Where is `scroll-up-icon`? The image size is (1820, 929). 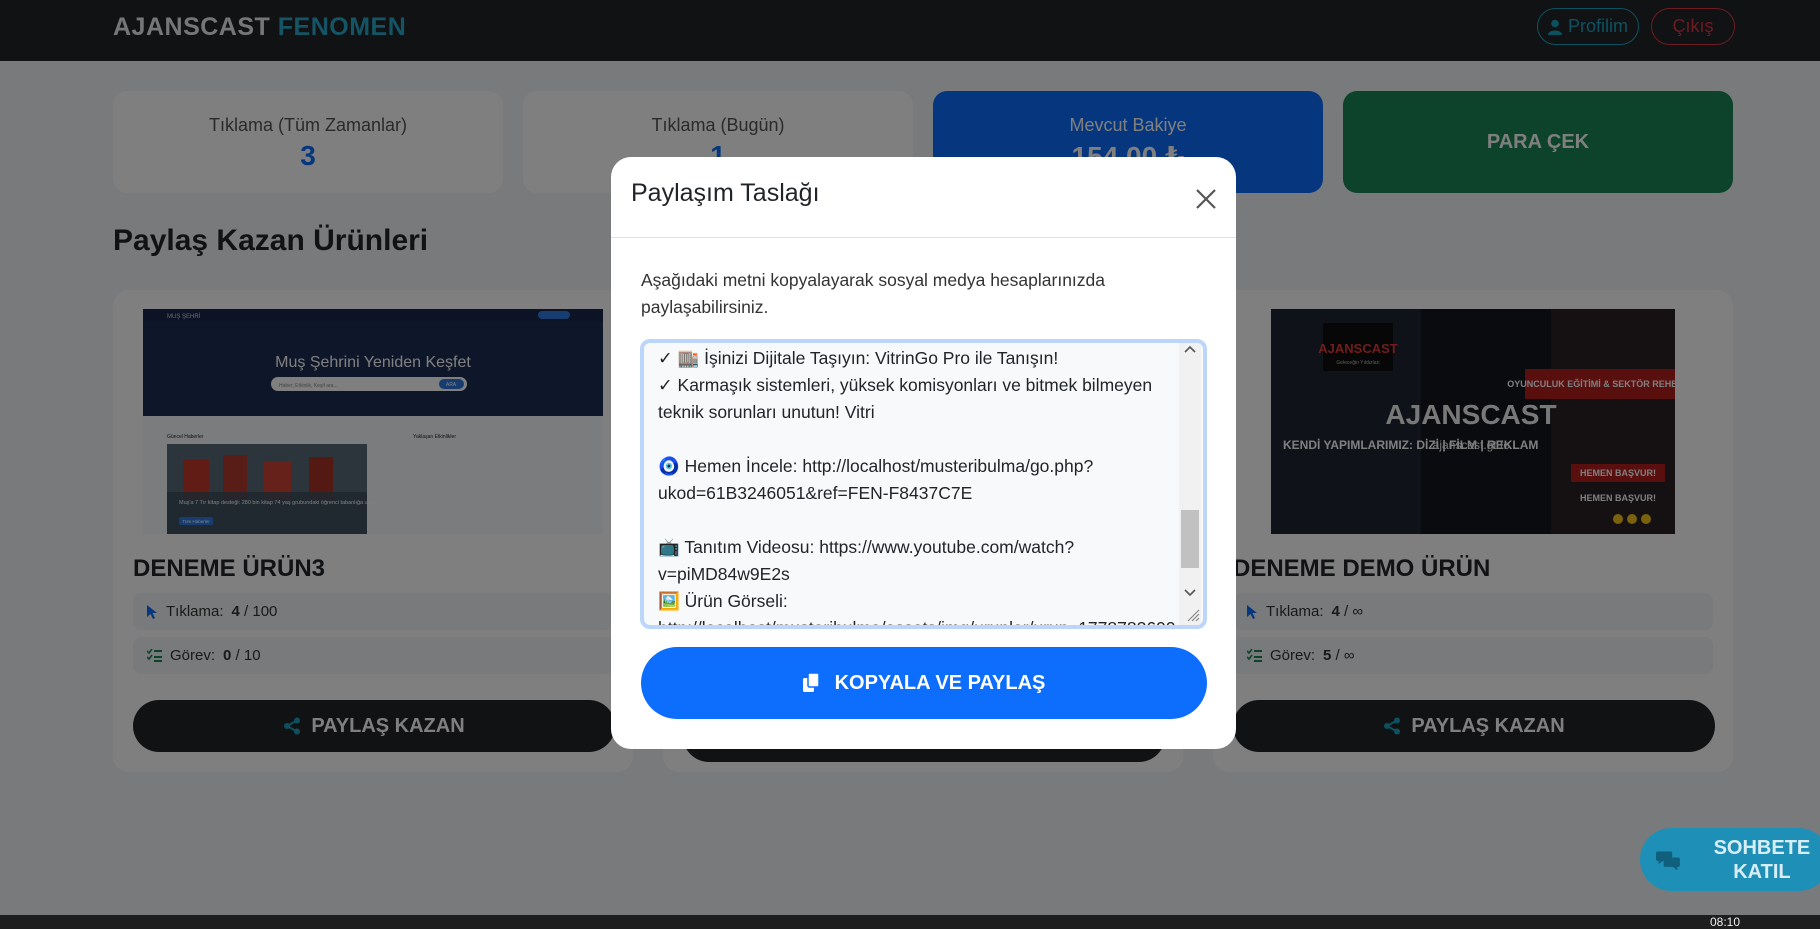
scroll-up-icon is located at coordinates (1190, 349).